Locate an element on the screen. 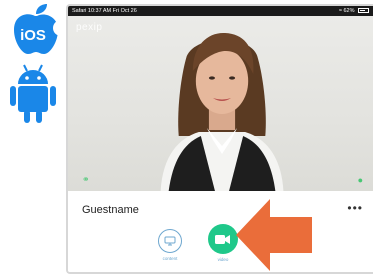 Image resolution: width=373 pixels, height=274 pixels. orange-arrow-pointer is located at coordinates (274, 235).